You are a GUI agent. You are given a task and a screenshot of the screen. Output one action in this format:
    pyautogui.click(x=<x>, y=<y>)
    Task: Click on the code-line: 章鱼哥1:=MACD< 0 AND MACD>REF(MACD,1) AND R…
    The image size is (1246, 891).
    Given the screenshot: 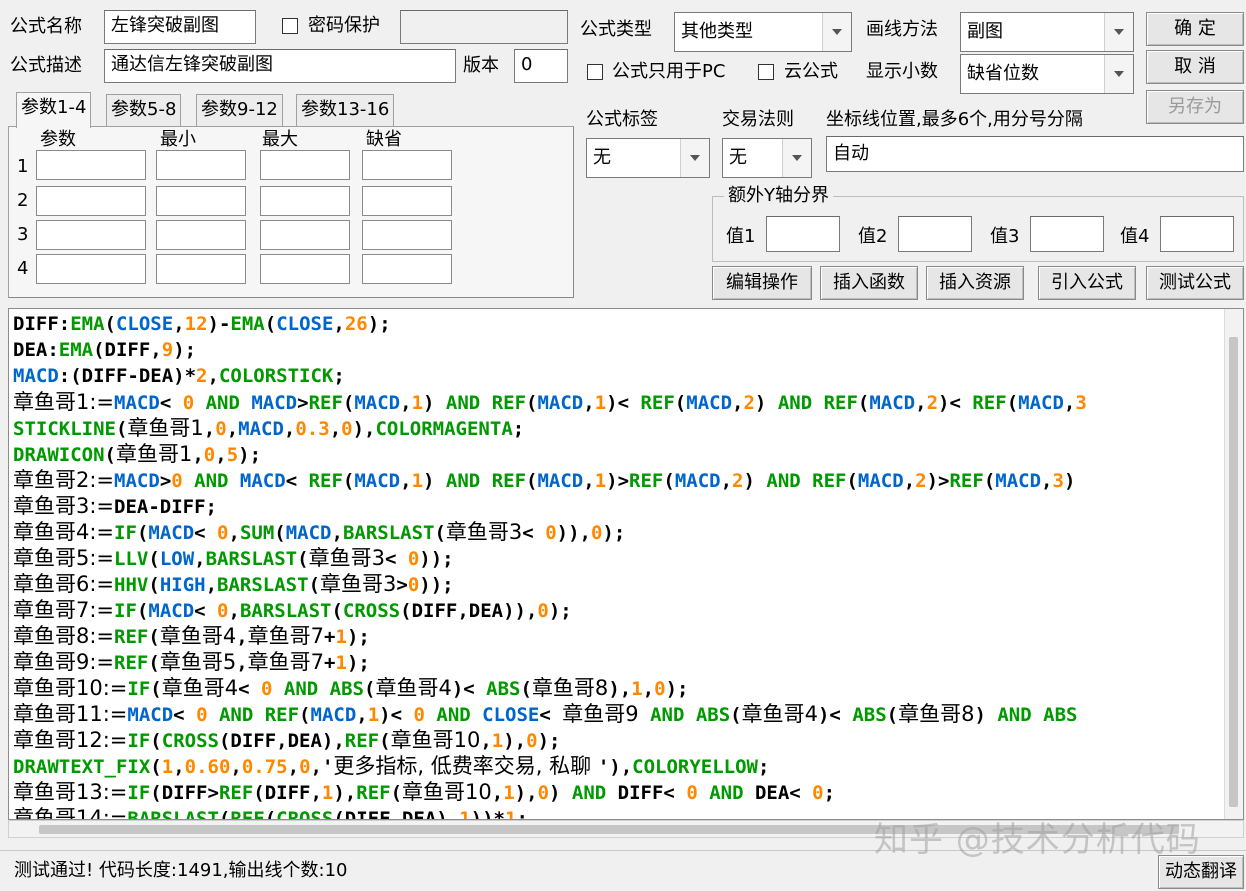 What is the action you would take?
    pyautogui.click(x=618, y=402)
    